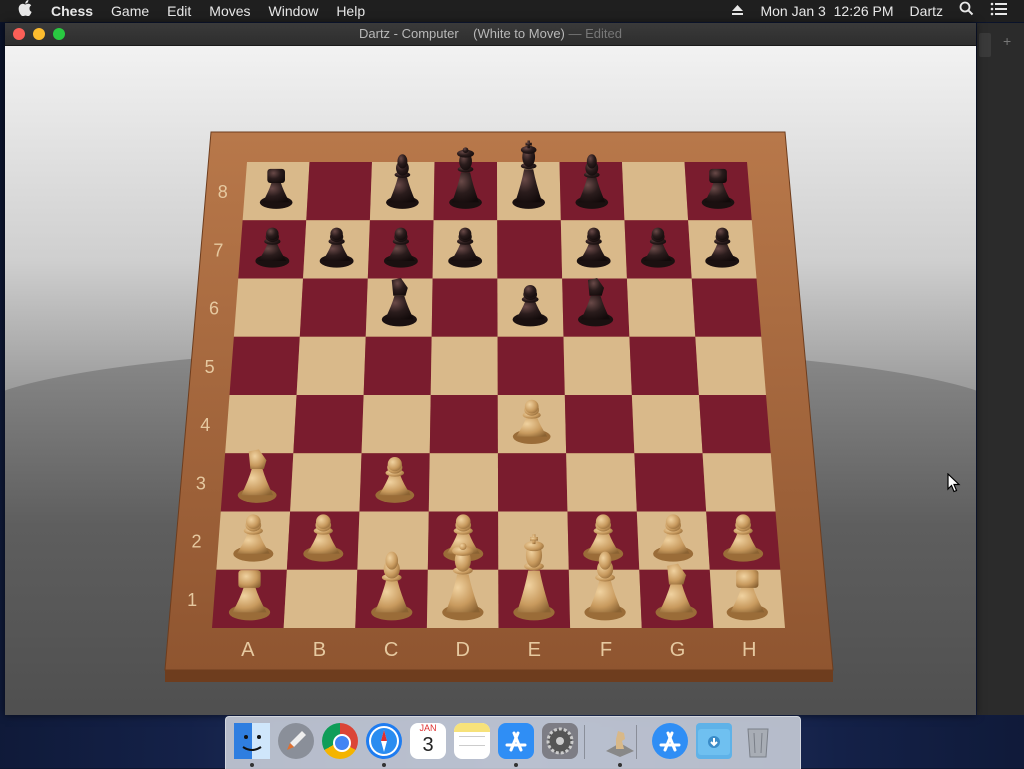  I want to click on square-e5, so click(531, 365).